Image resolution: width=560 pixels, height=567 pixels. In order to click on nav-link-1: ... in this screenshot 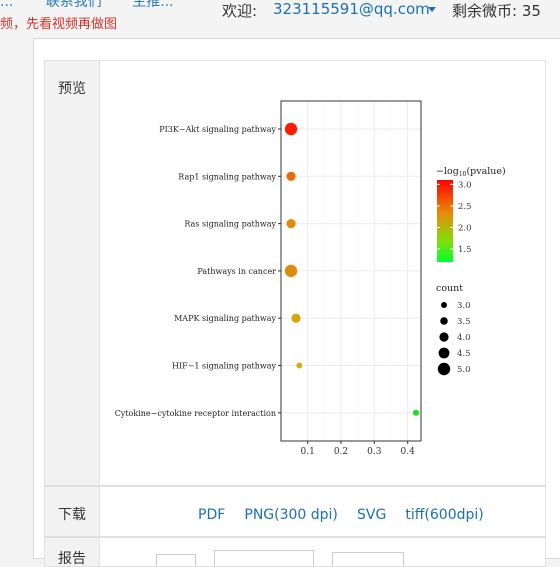, I will do `click(6, 5)`.